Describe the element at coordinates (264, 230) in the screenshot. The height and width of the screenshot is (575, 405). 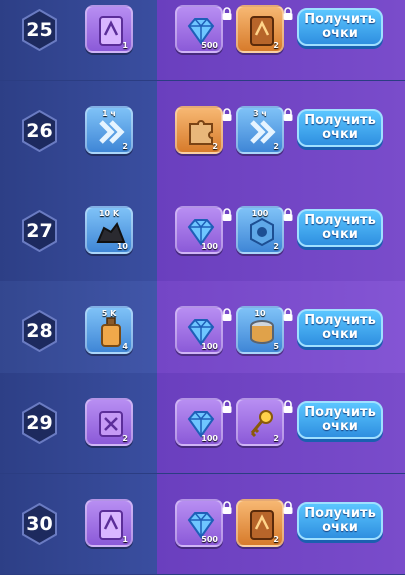
I see `reward-slot: 100 2` at that location.